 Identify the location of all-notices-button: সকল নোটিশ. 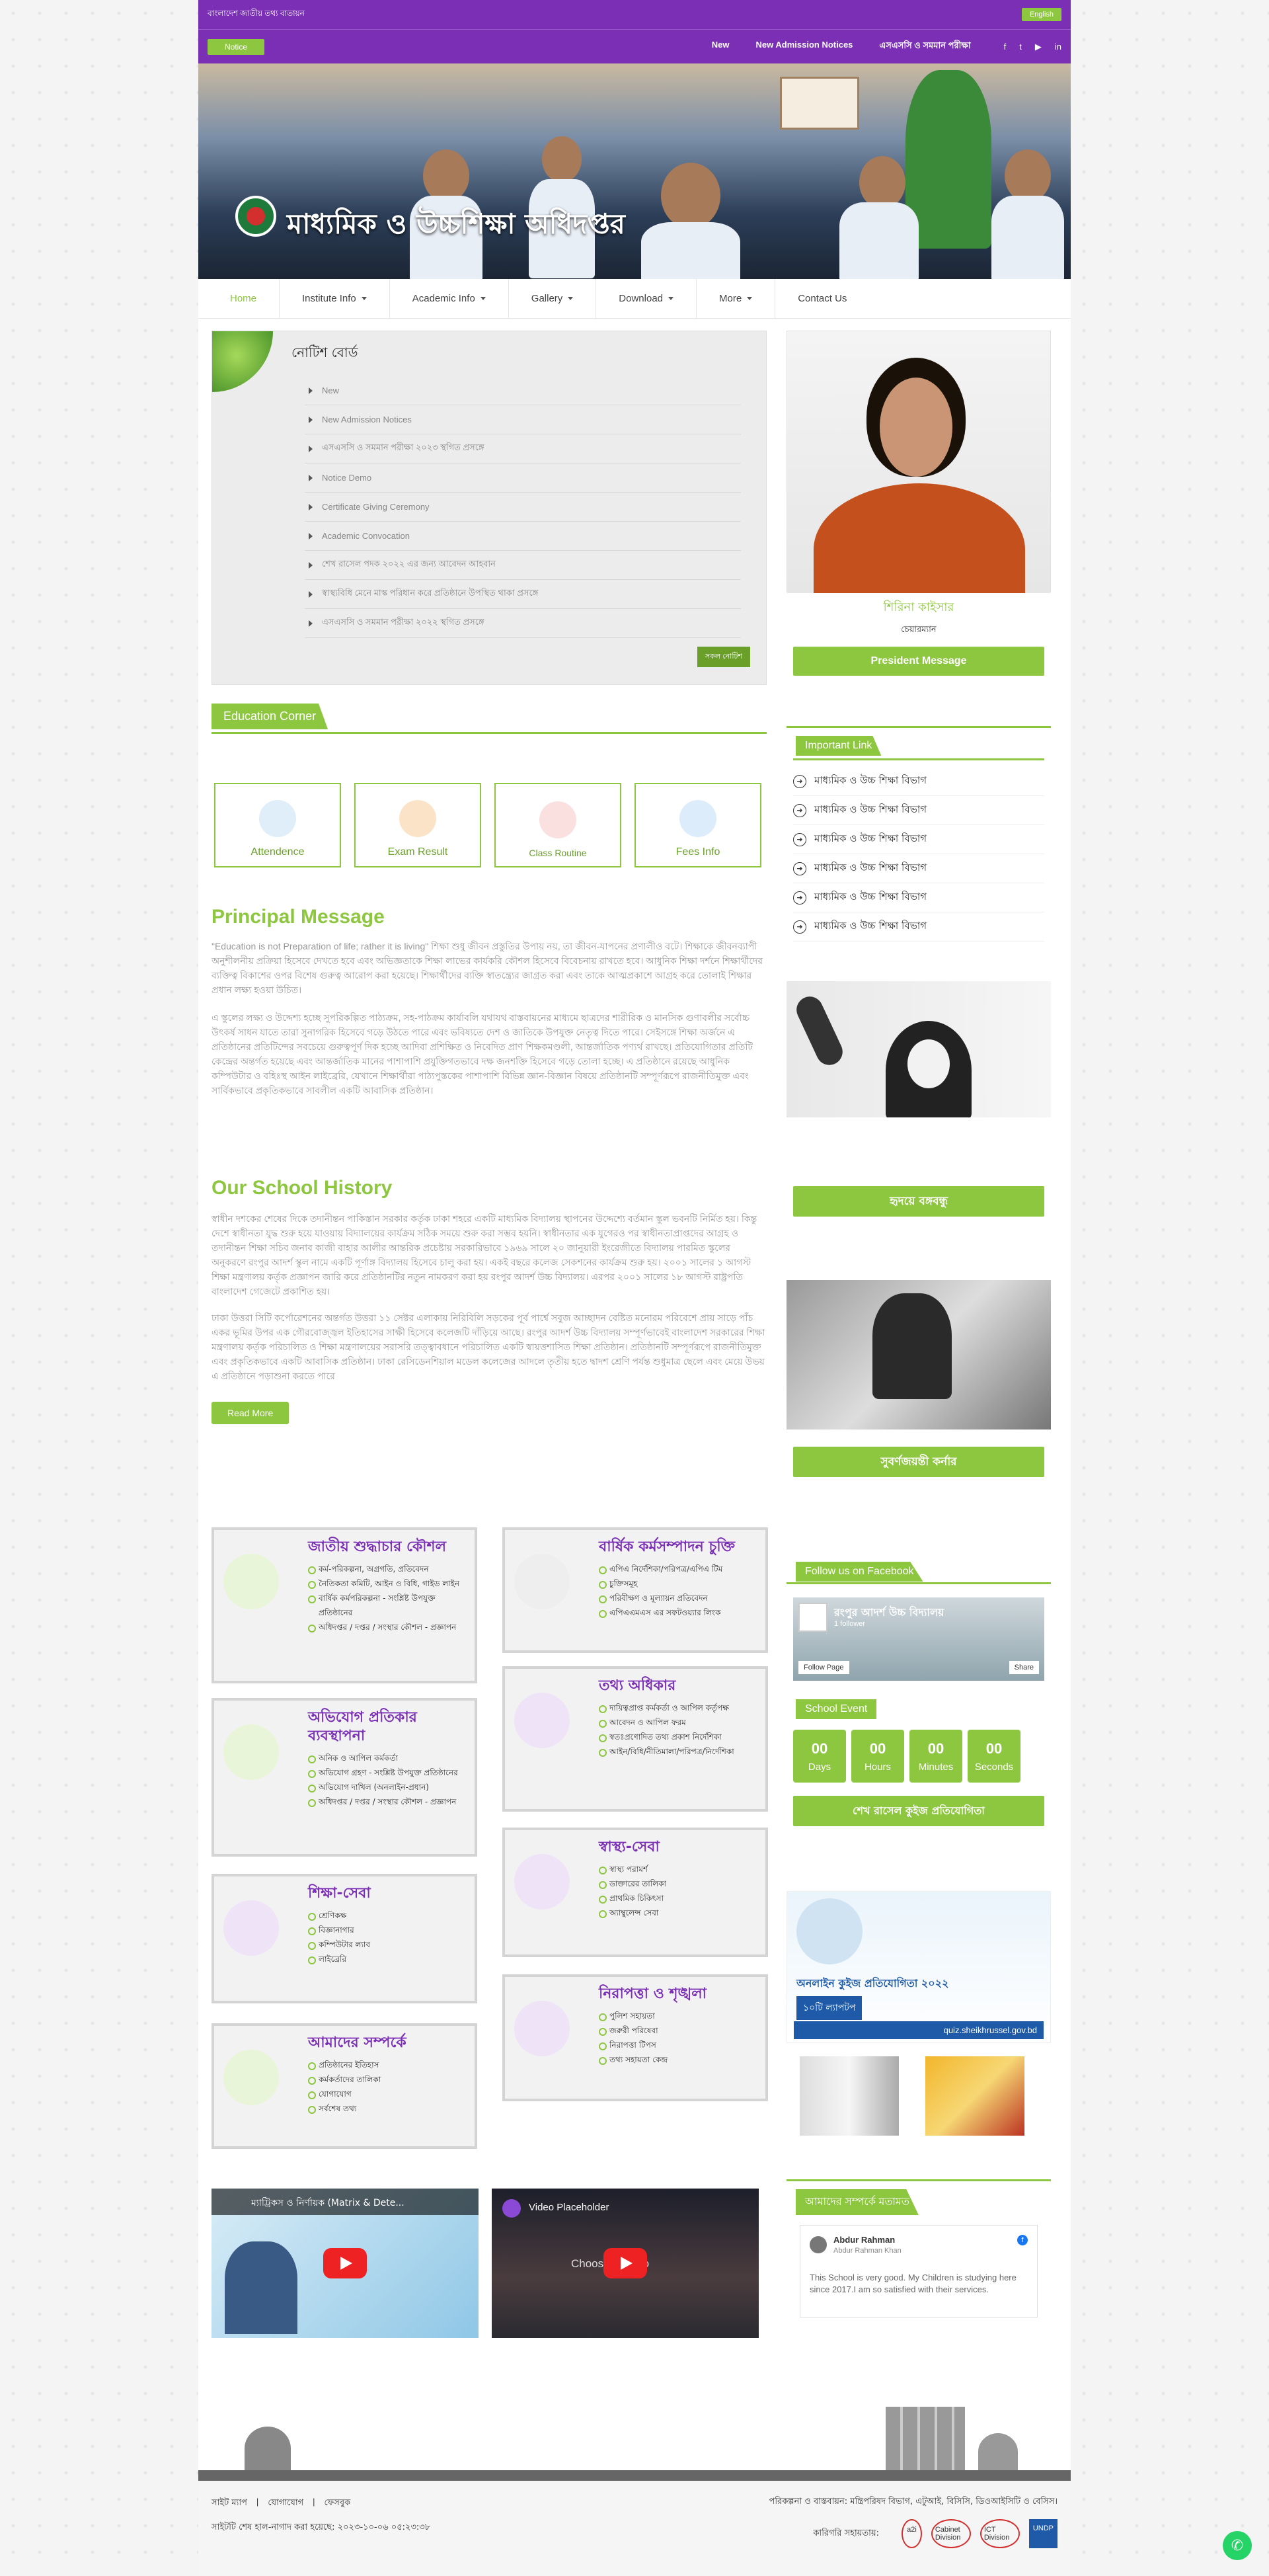
(723, 657).